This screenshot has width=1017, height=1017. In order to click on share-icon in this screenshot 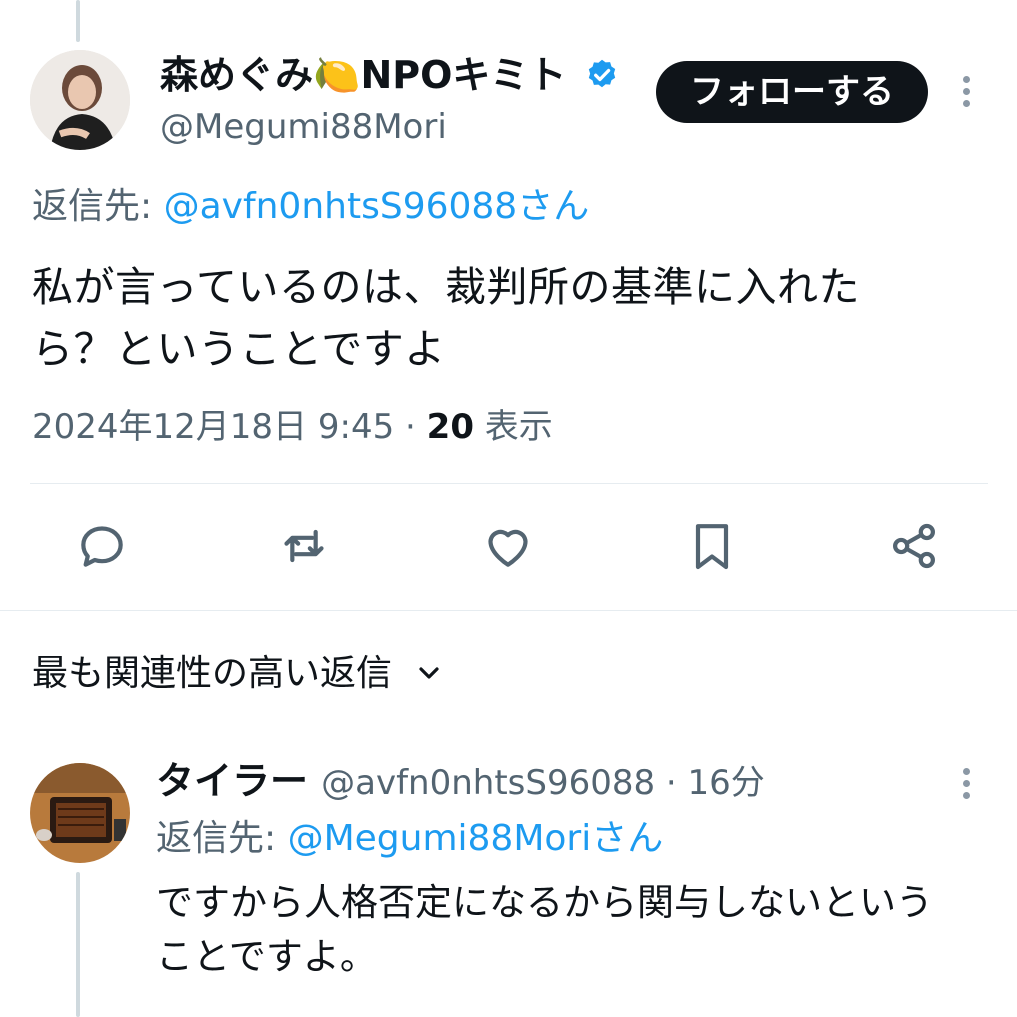, I will do `click(914, 546)`.